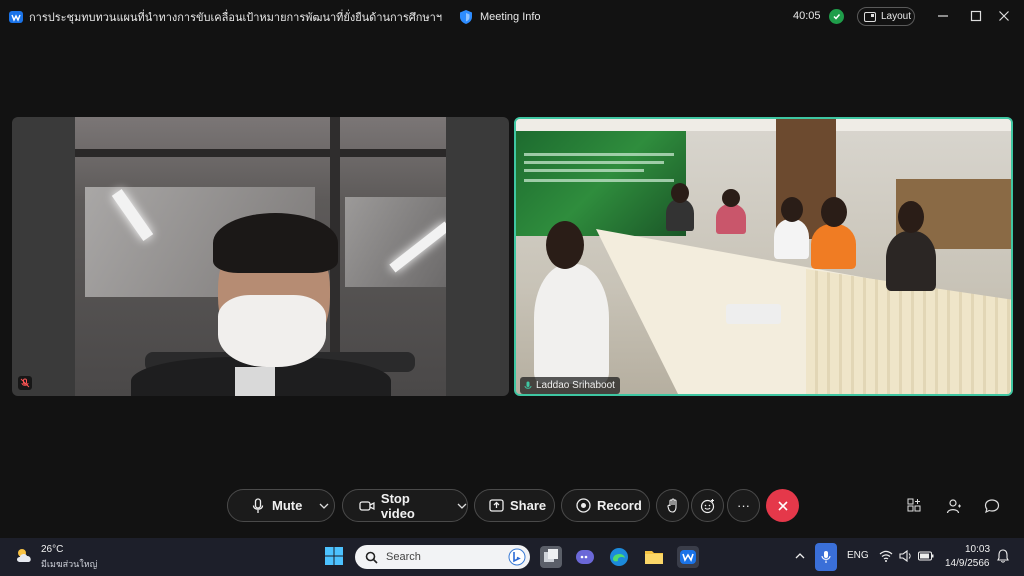  What do you see at coordinates (52, 549) in the screenshot?
I see `weather-temperature: 26°C` at bounding box center [52, 549].